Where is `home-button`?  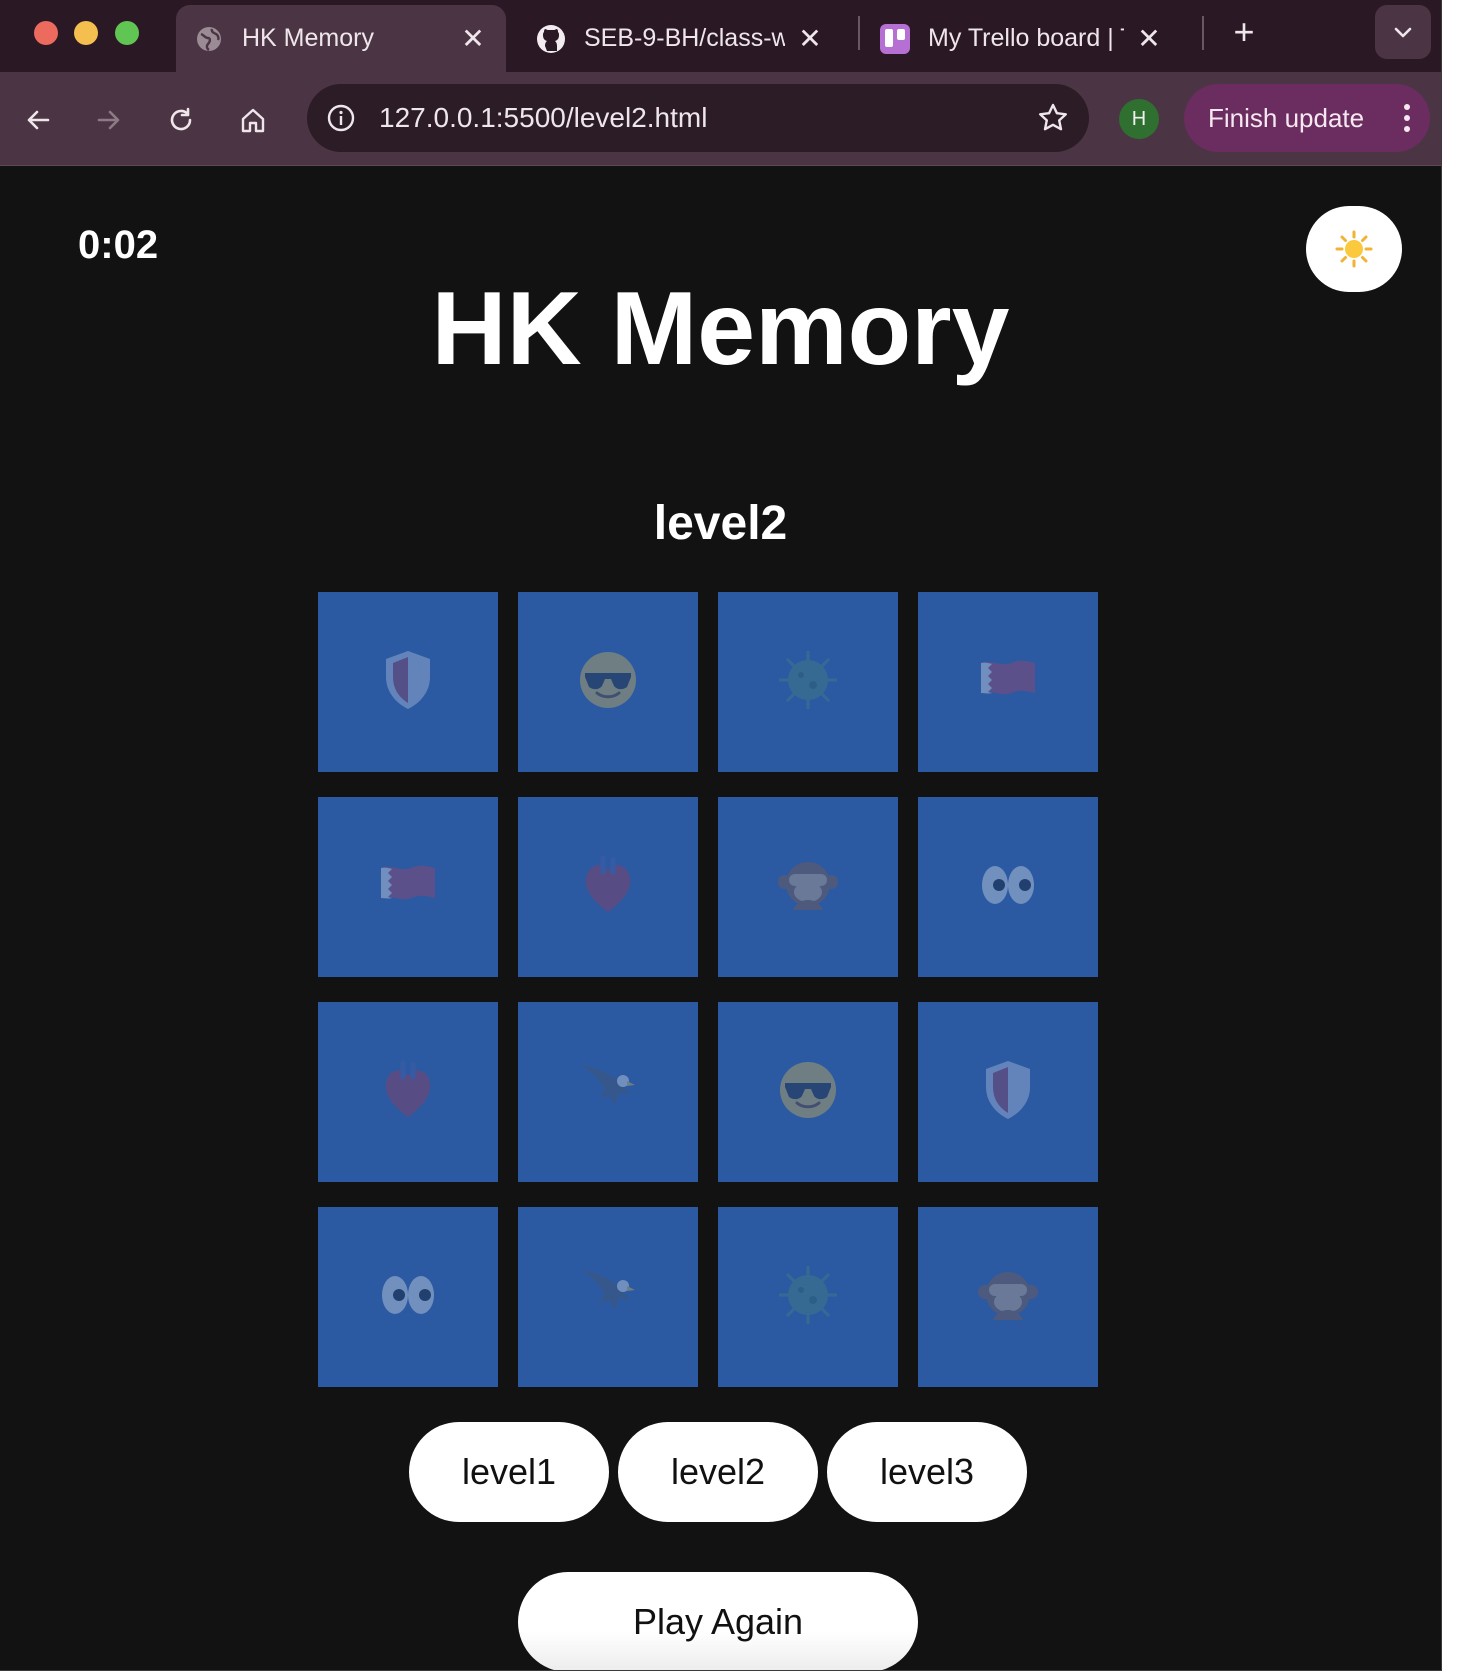 home-button is located at coordinates (253, 120).